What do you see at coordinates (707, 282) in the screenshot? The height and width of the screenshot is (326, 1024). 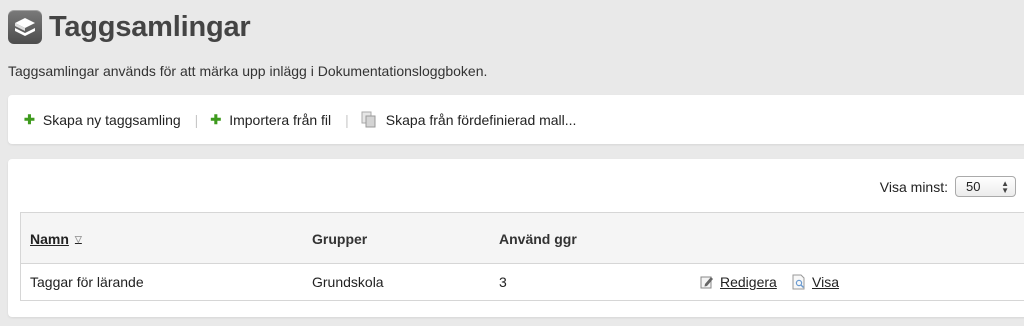 I see `edit-icon` at bounding box center [707, 282].